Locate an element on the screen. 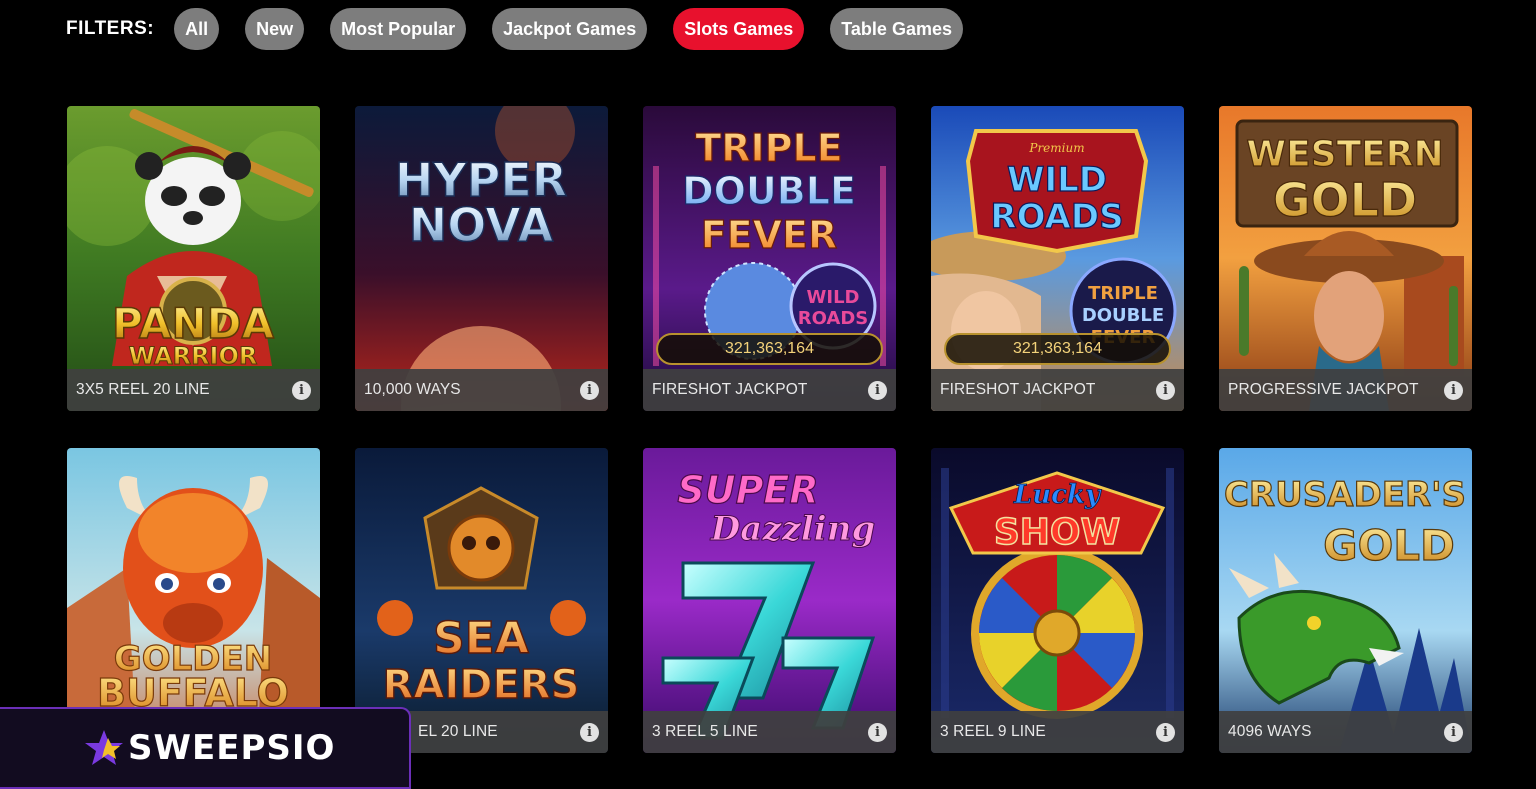 This screenshot has width=1536, height=789. sweepsio-logo-banner: SWEEPSIO is located at coordinates (205, 748).